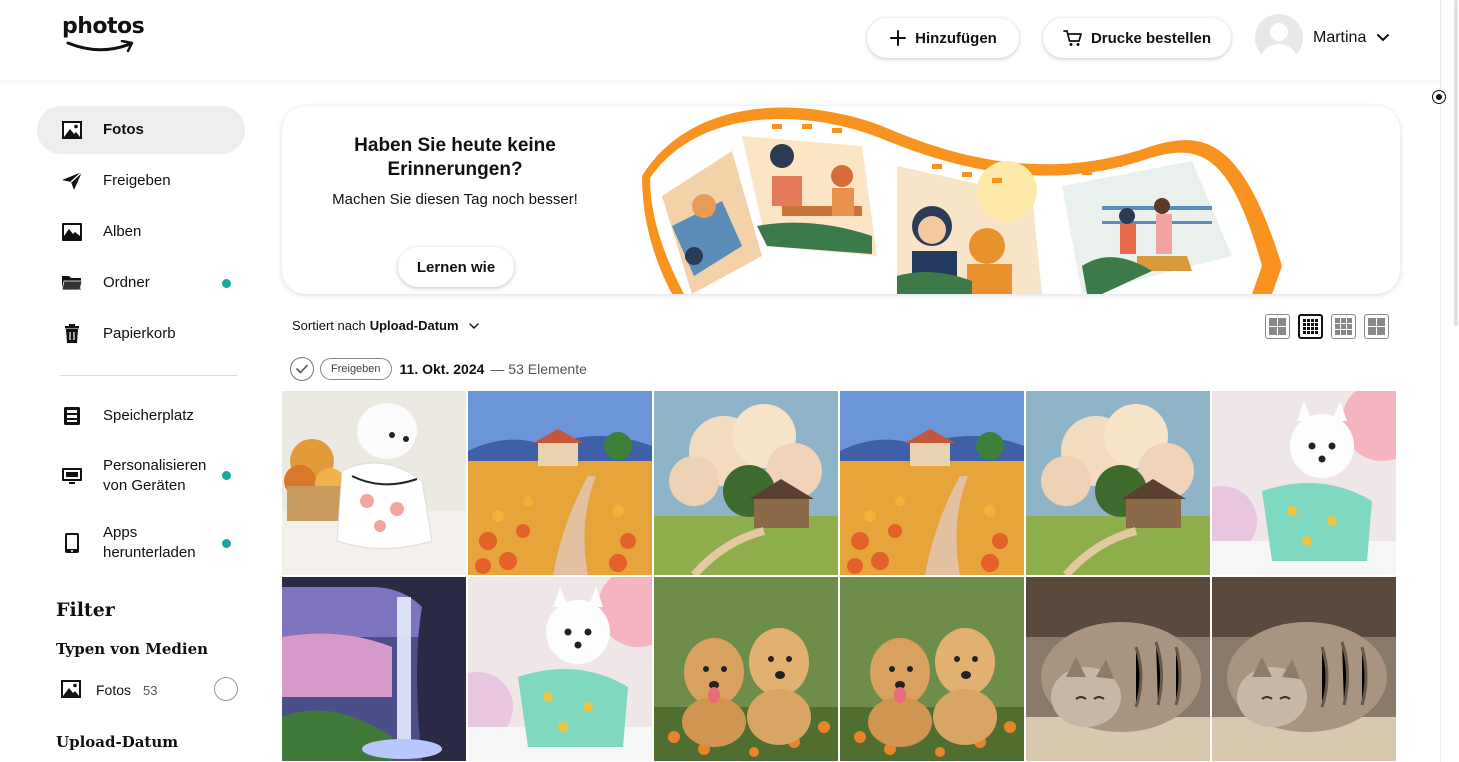 This screenshot has width=1459, height=762. I want to click on small-grid-view-button, so click(1310, 326).